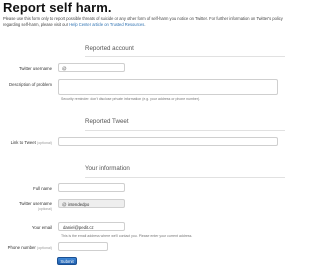 The width and height of the screenshot is (320, 270). I want to click on phone-number-label: Phone number (optional), so click(26, 247).